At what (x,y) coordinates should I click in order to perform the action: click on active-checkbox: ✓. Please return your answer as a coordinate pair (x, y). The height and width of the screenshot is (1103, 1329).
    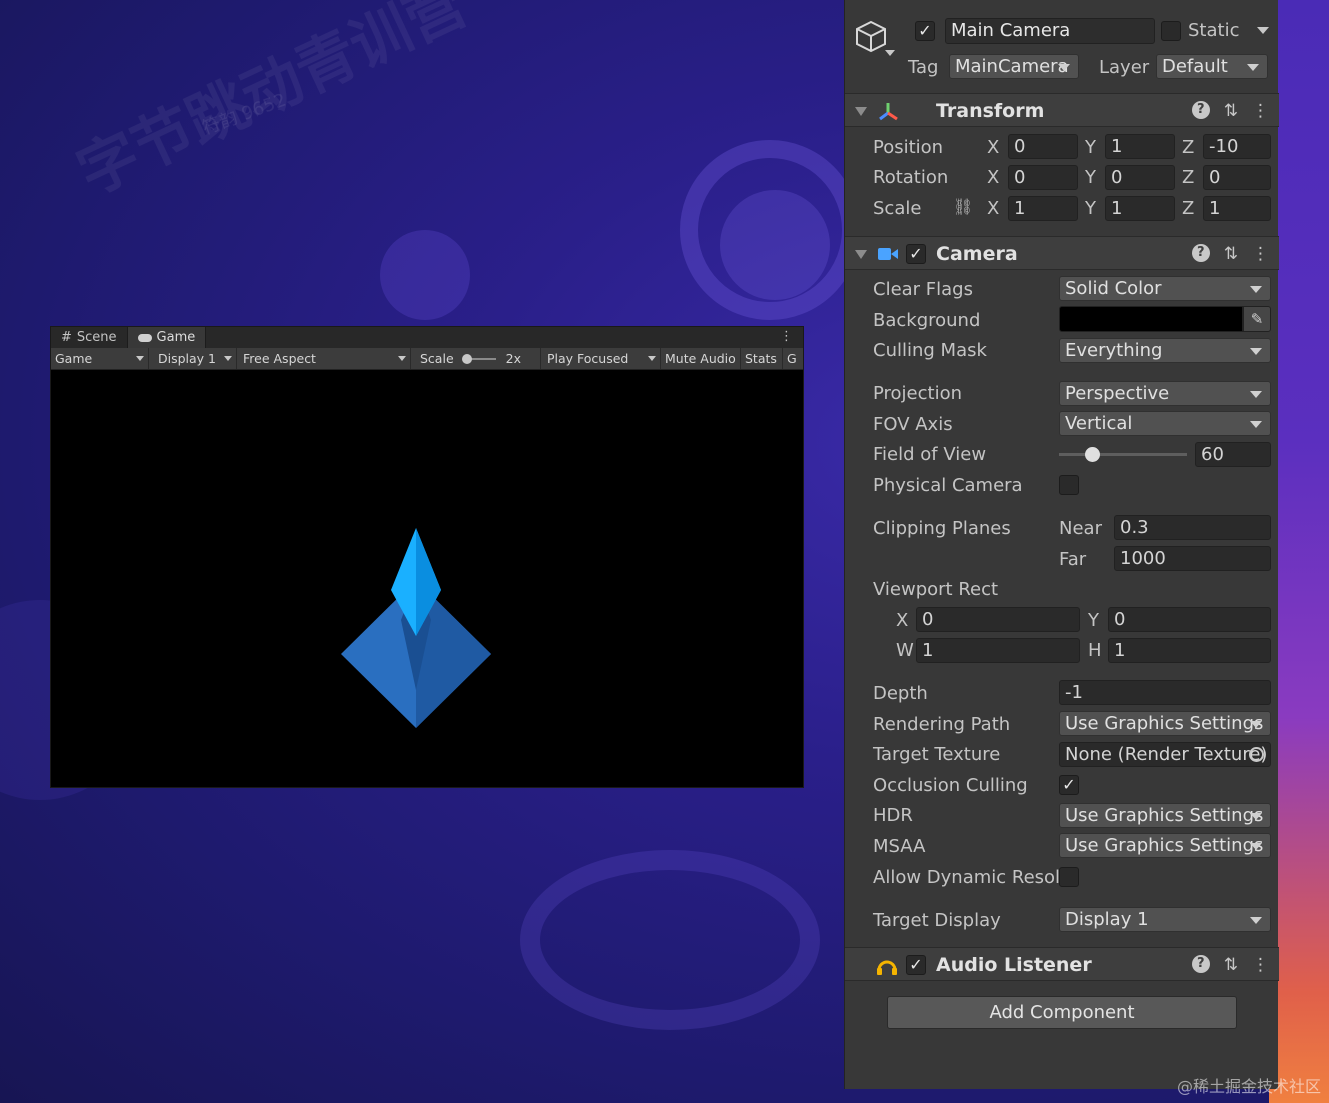
    Looking at the image, I should click on (925, 31).